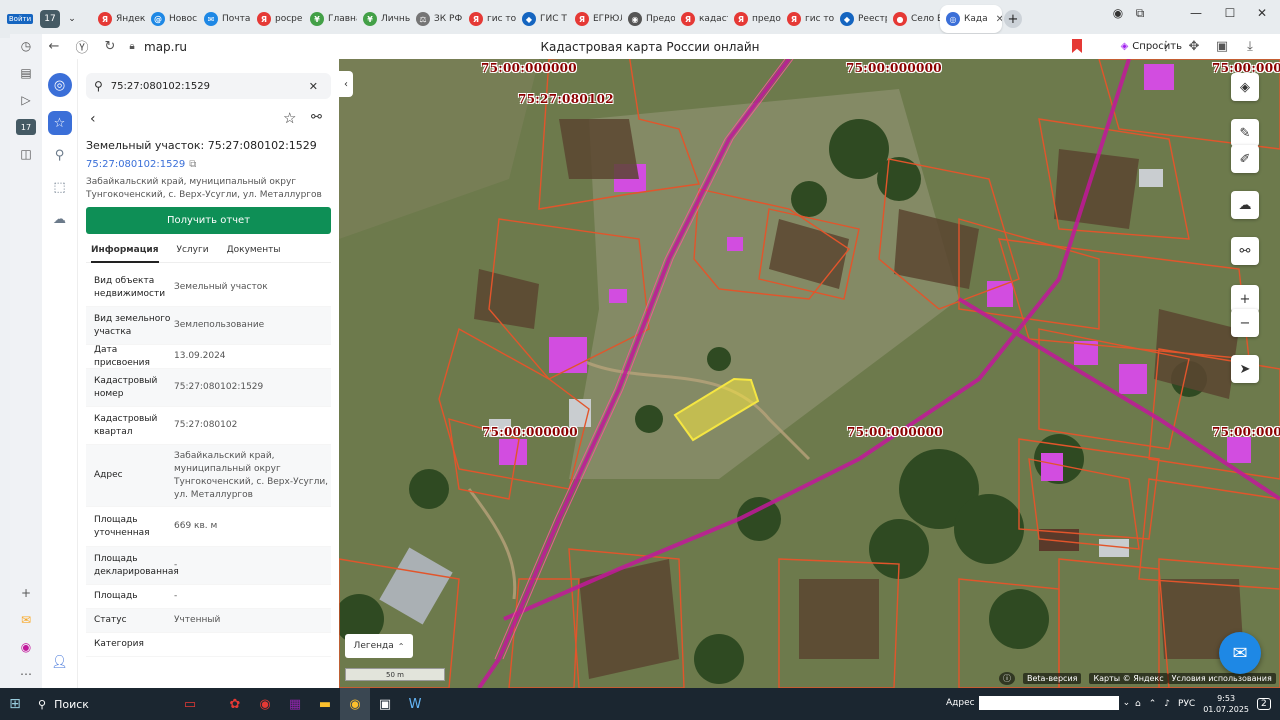 The image size is (1280, 720). Describe the element at coordinates (1261, 13) in the screenshot. I see `close-window-button: ✕` at that location.